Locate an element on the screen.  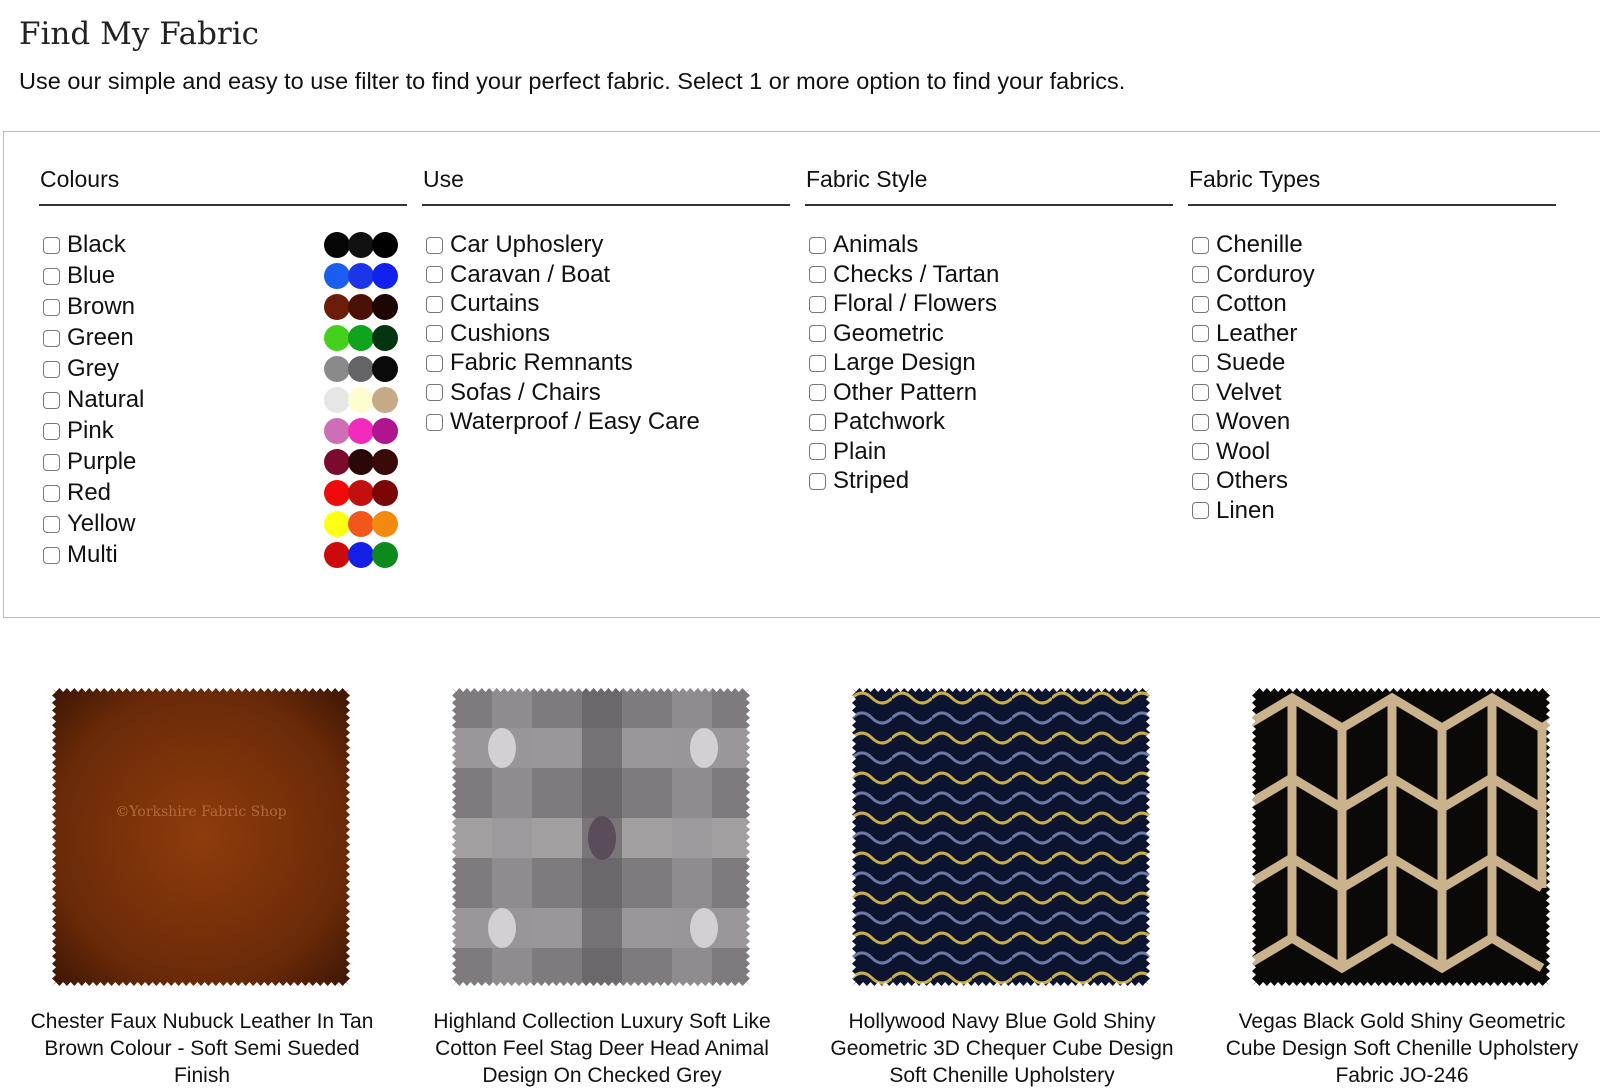
option-label: Car Uphoslery is located at coordinates (527, 244).